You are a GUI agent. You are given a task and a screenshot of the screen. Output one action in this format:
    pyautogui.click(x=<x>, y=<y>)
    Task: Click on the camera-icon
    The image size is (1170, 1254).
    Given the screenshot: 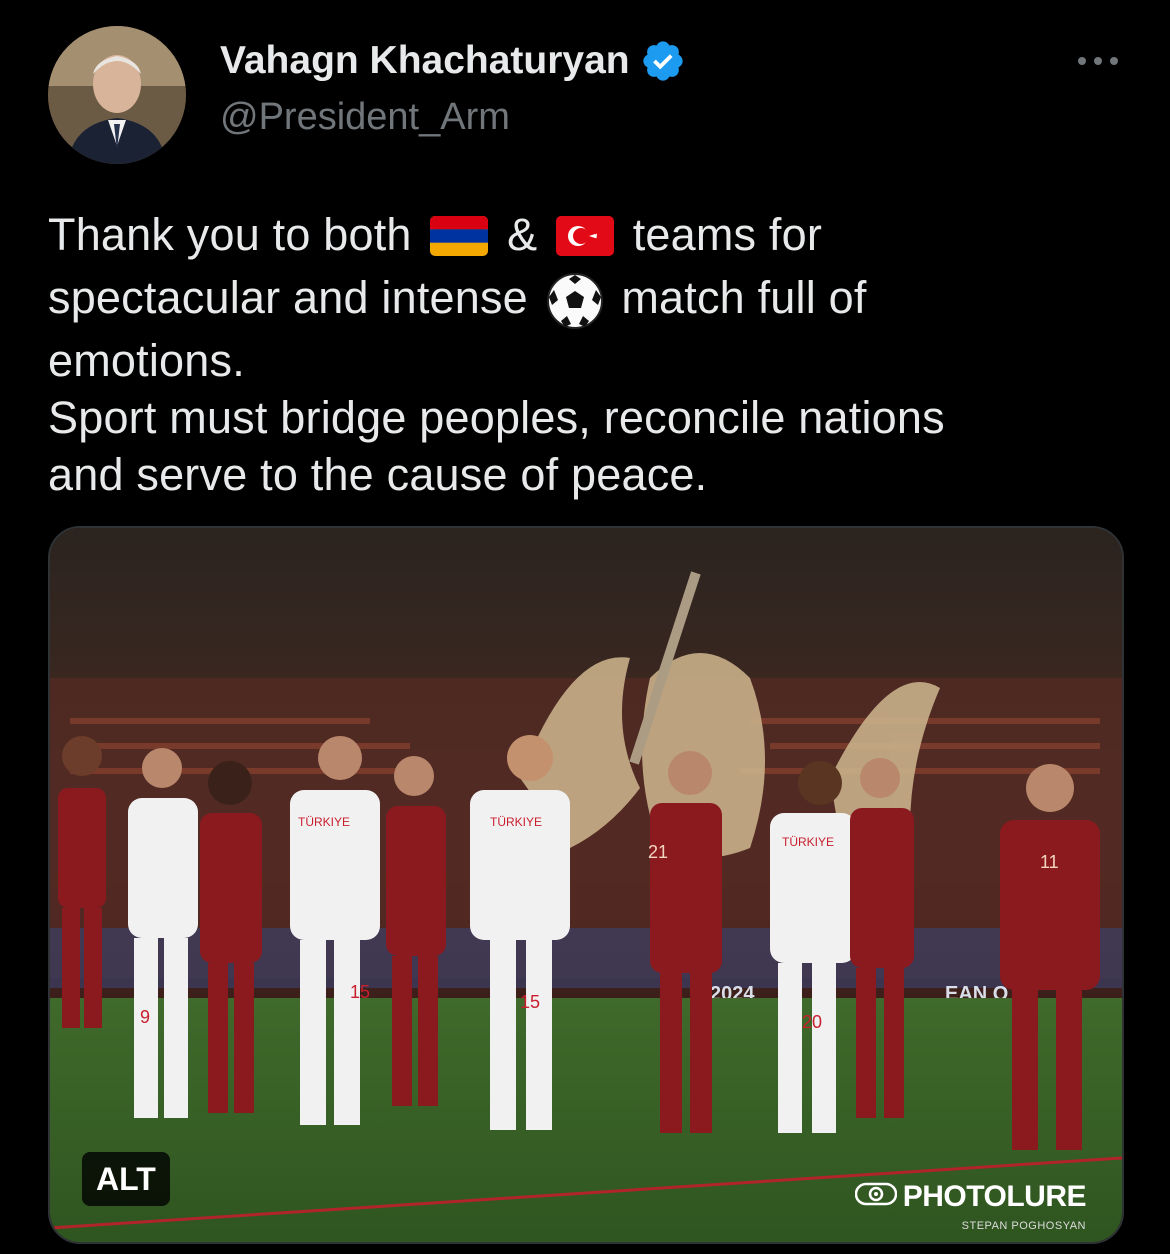 What is the action you would take?
    pyautogui.click(x=875, y=1197)
    